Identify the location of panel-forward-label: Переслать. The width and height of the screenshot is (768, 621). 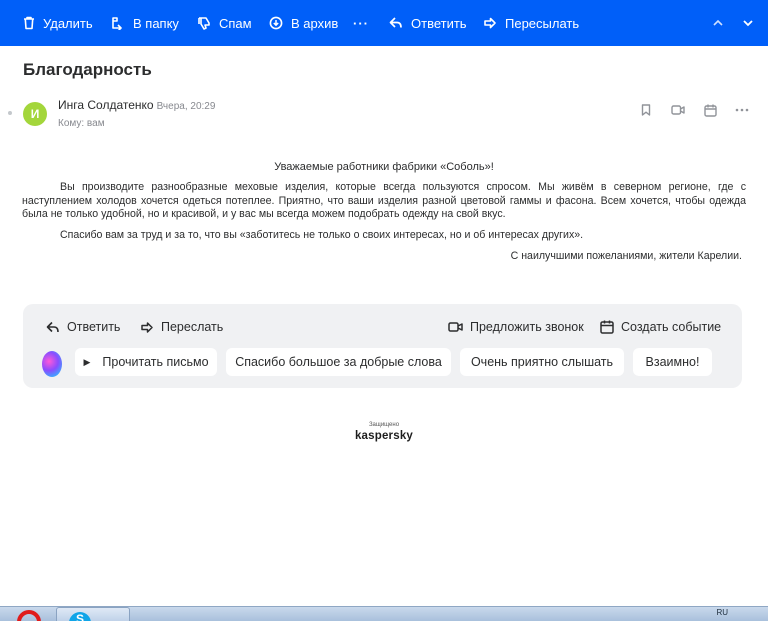
(192, 327).